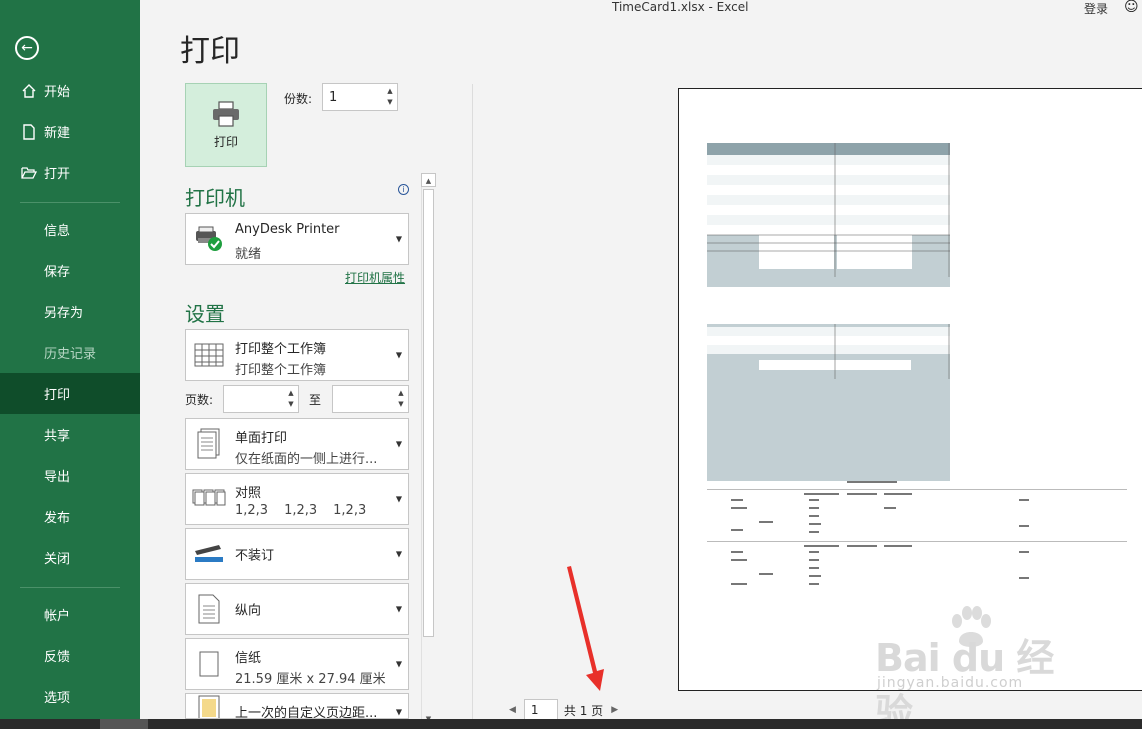 This screenshot has height=729, width=1142. I want to click on sidebar-item-export: 导出, so click(70, 475).